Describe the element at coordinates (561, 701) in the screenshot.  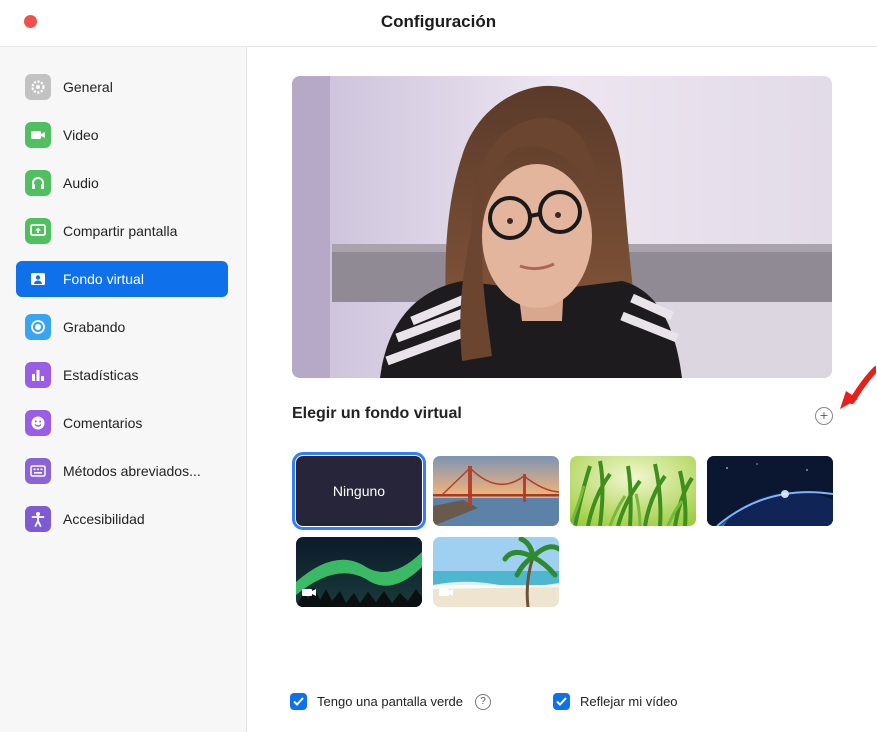
I see `mirror-video-checkbox` at that location.